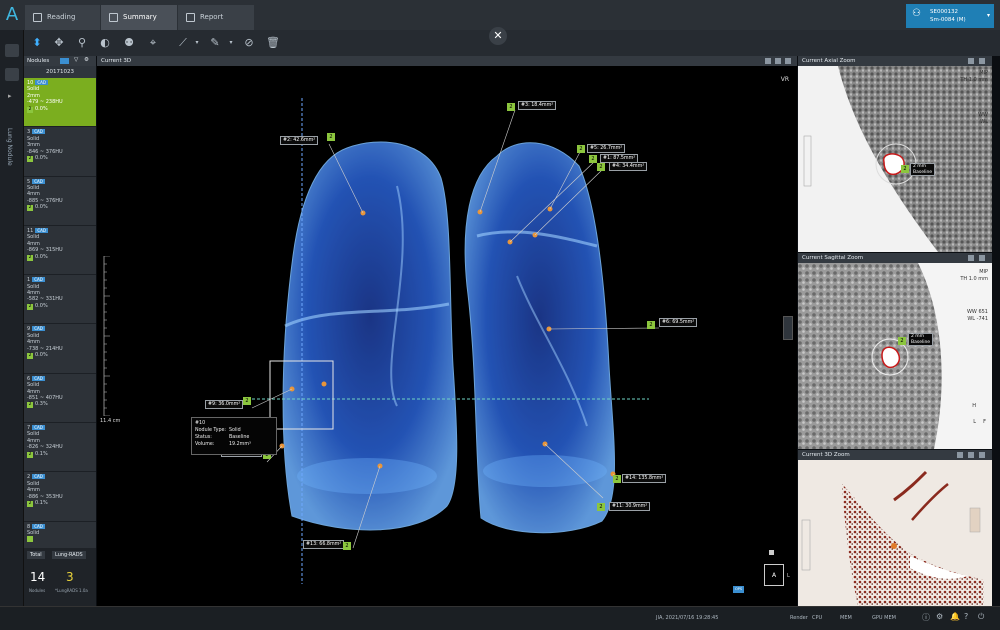  Describe the element at coordinates (60, 448) in the screenshot. I see `nodule-list-item: 7 CAD Solid 4mm -826 ~ 324HU 2 0.1%` at that location.